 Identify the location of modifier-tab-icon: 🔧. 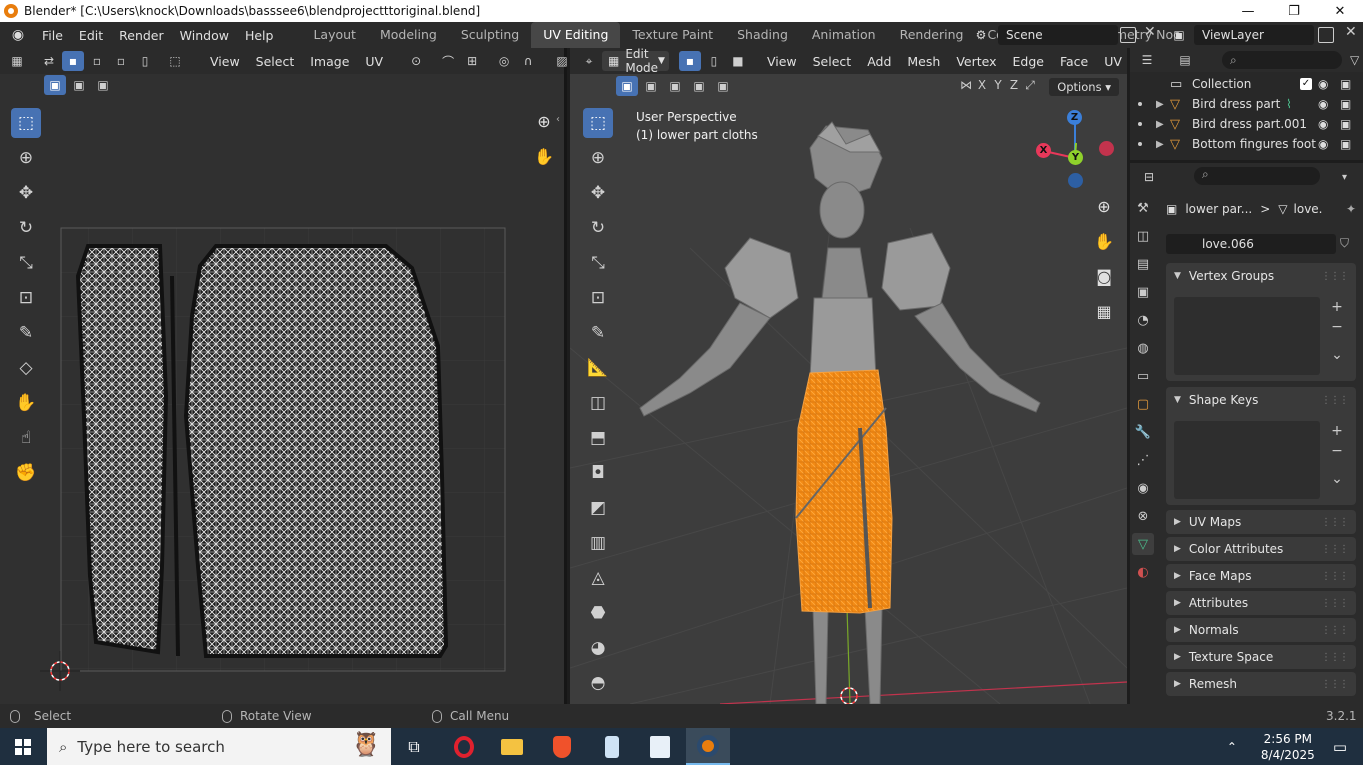
(1143, 432).